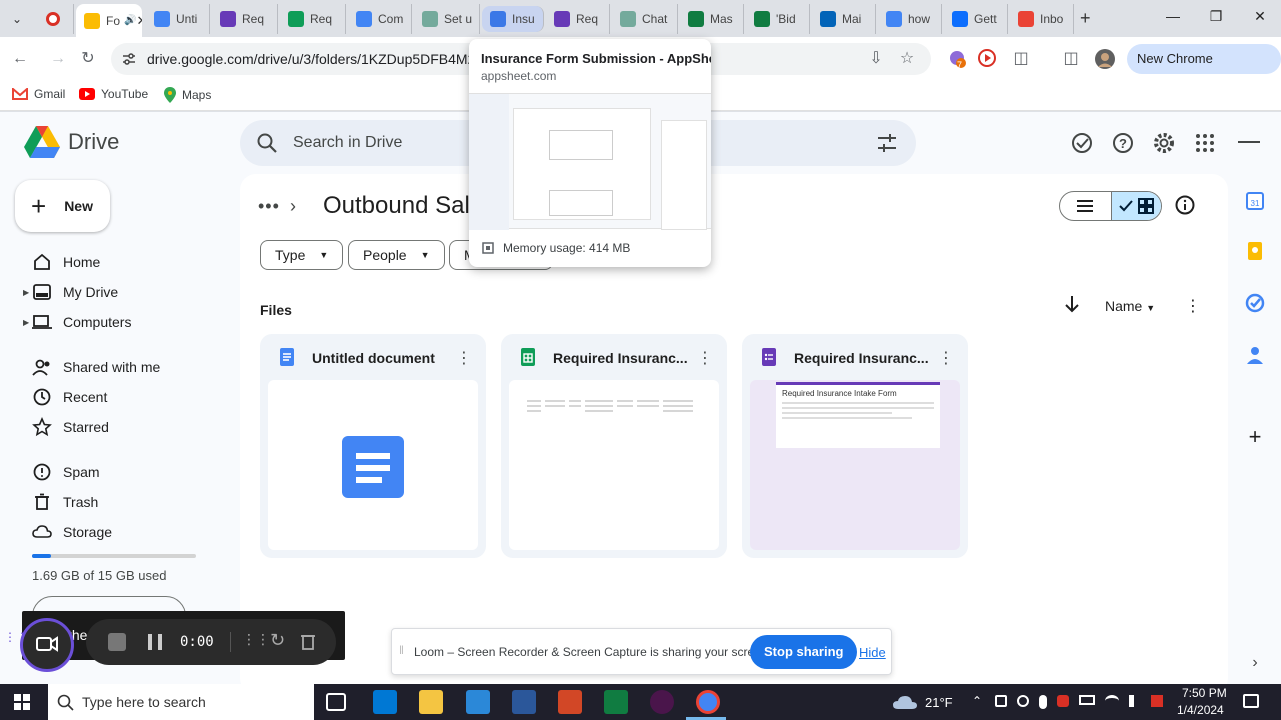  Describe the element at coordinates (662, 702) in the screenshot. I see `slack-icon` at that location.